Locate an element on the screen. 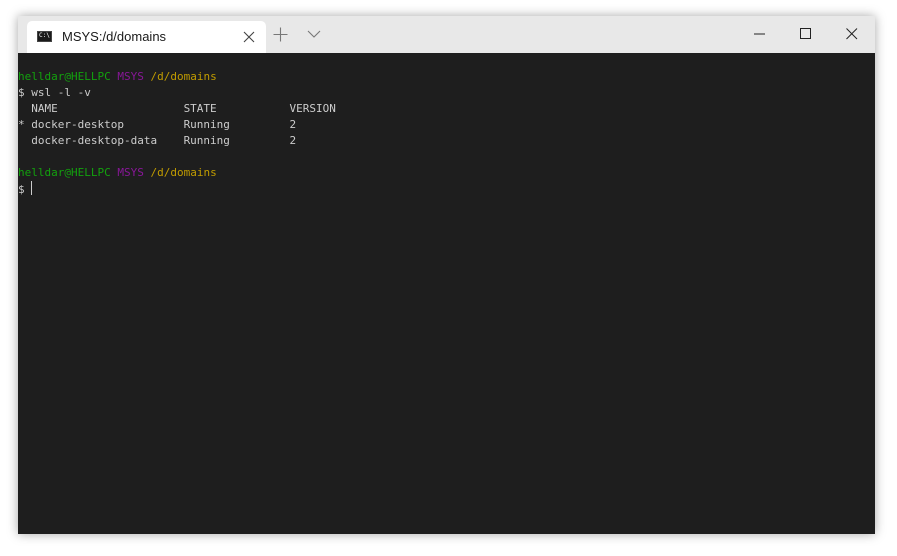 The image size is (897, 556). minimize-button is located at coordinates (760, 34).